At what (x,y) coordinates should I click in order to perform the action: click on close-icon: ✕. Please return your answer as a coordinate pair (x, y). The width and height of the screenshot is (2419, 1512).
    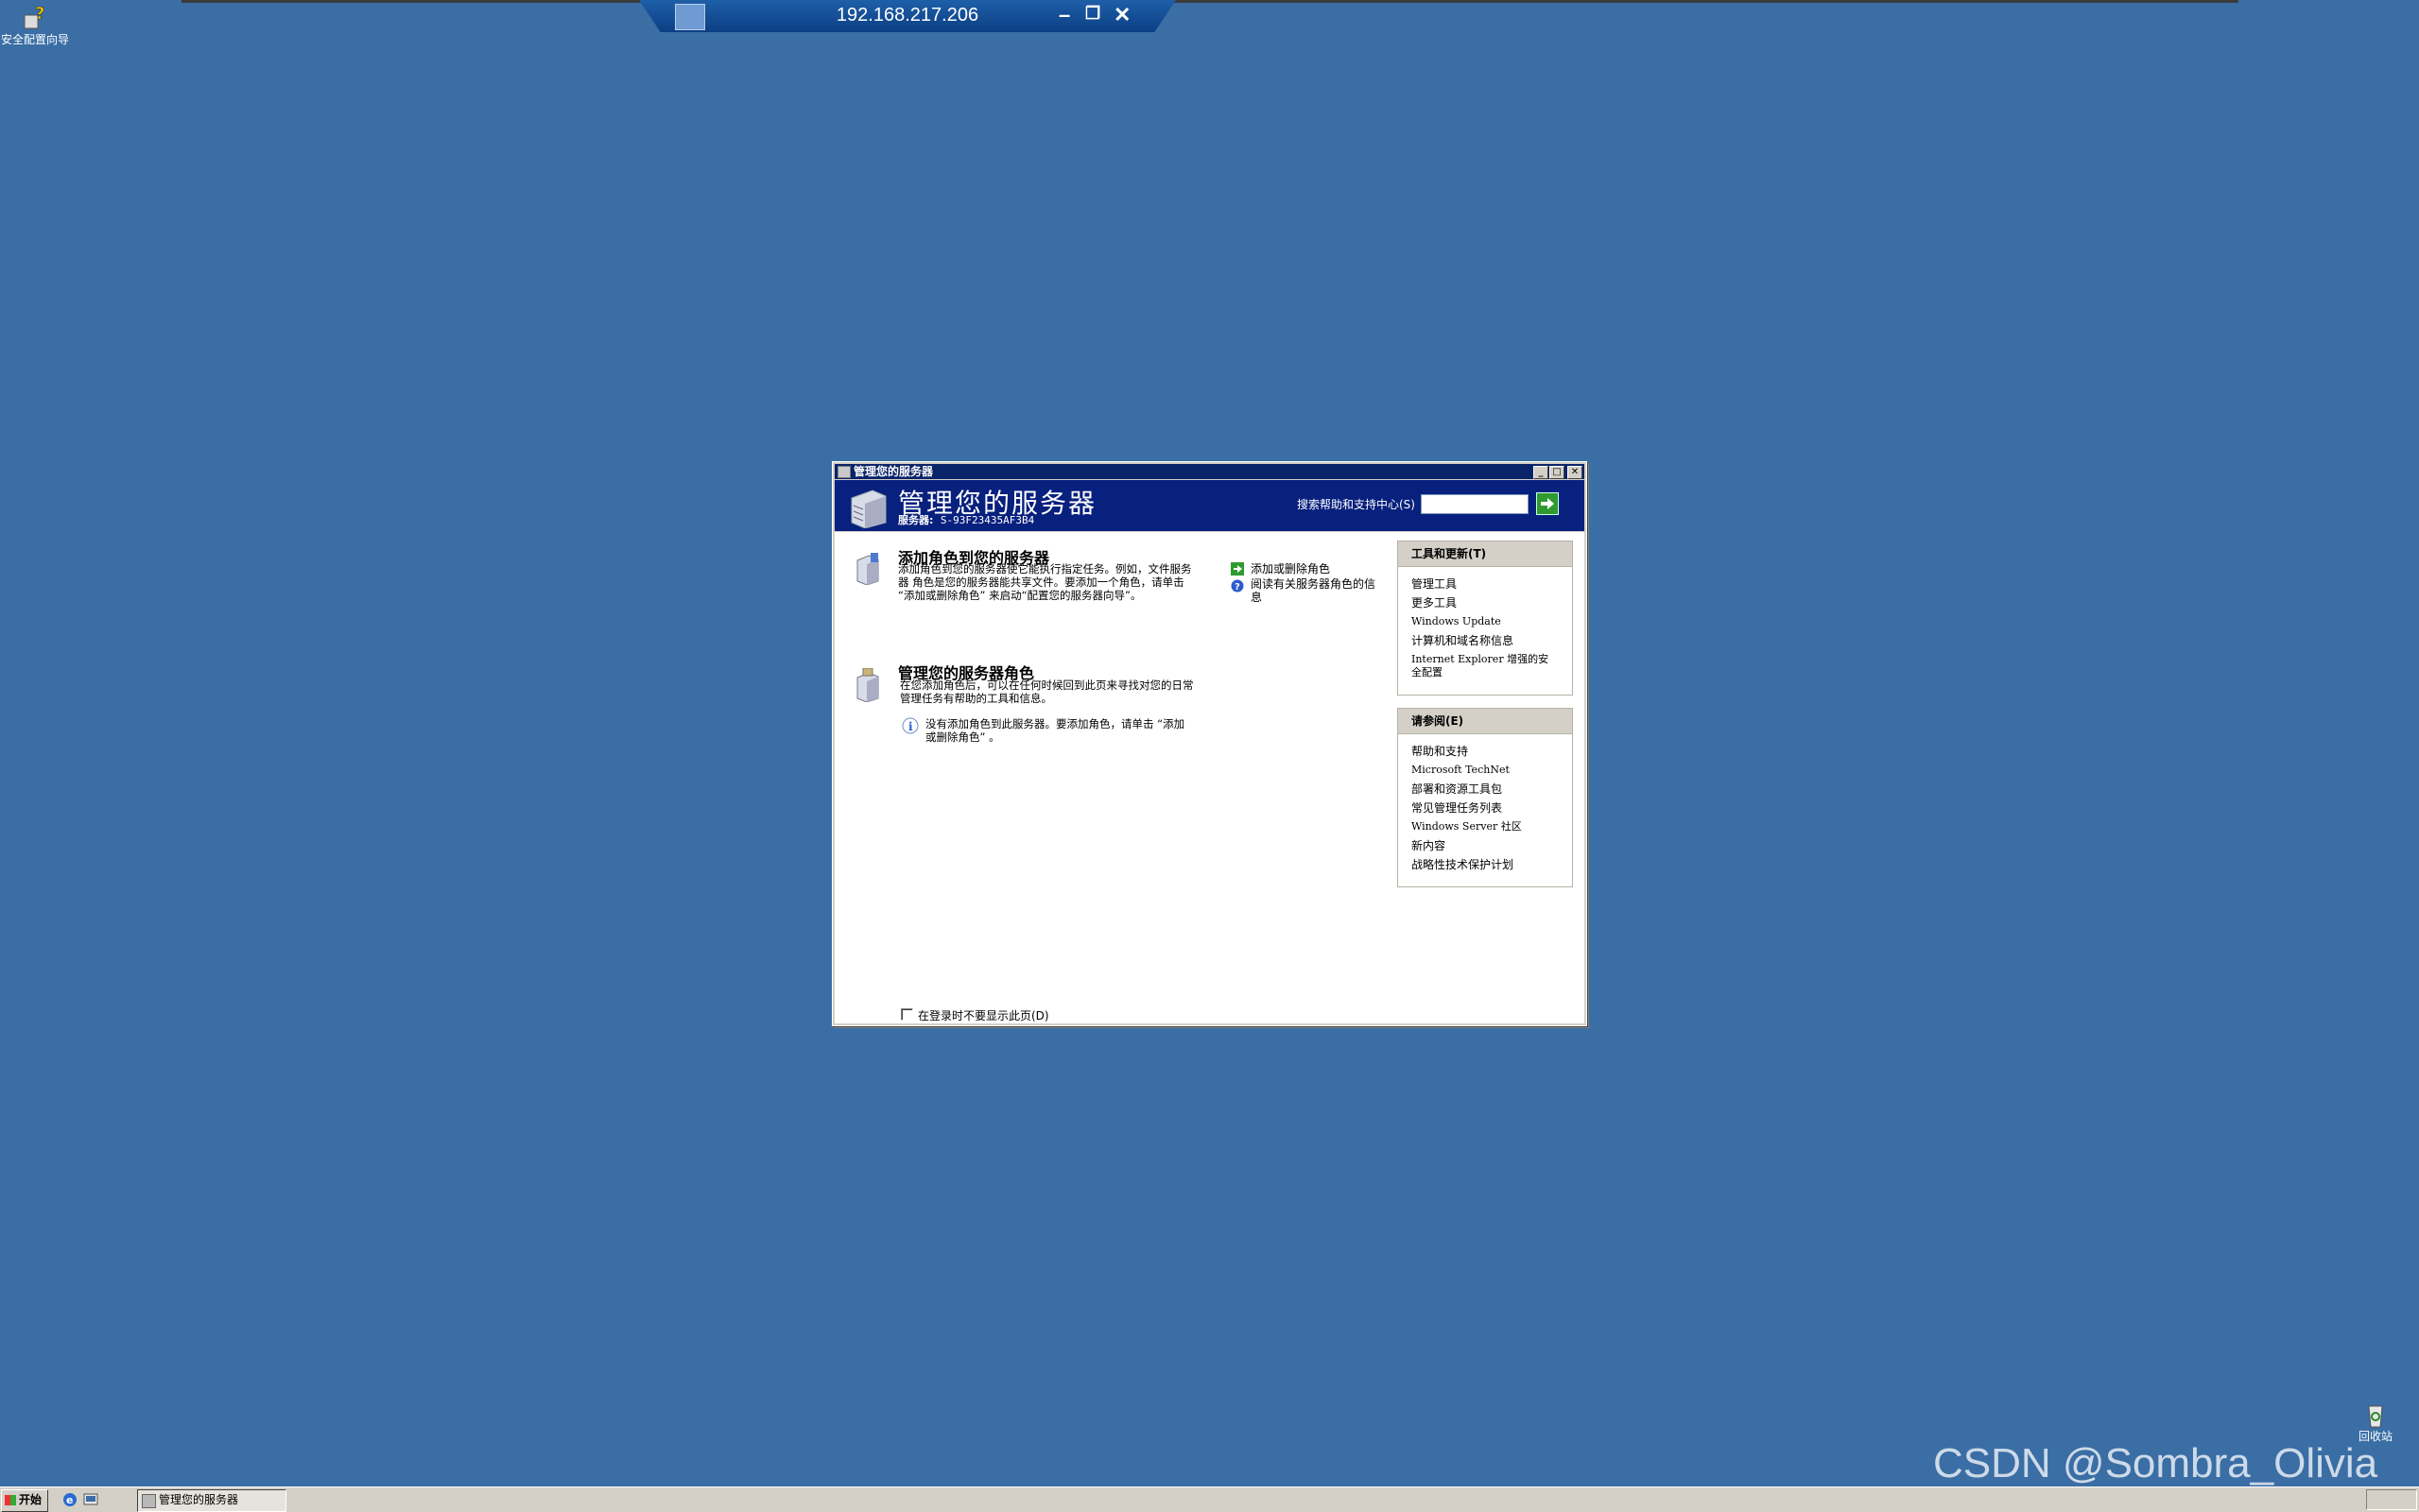
    Looking at the image, I should click on (1122, 15).